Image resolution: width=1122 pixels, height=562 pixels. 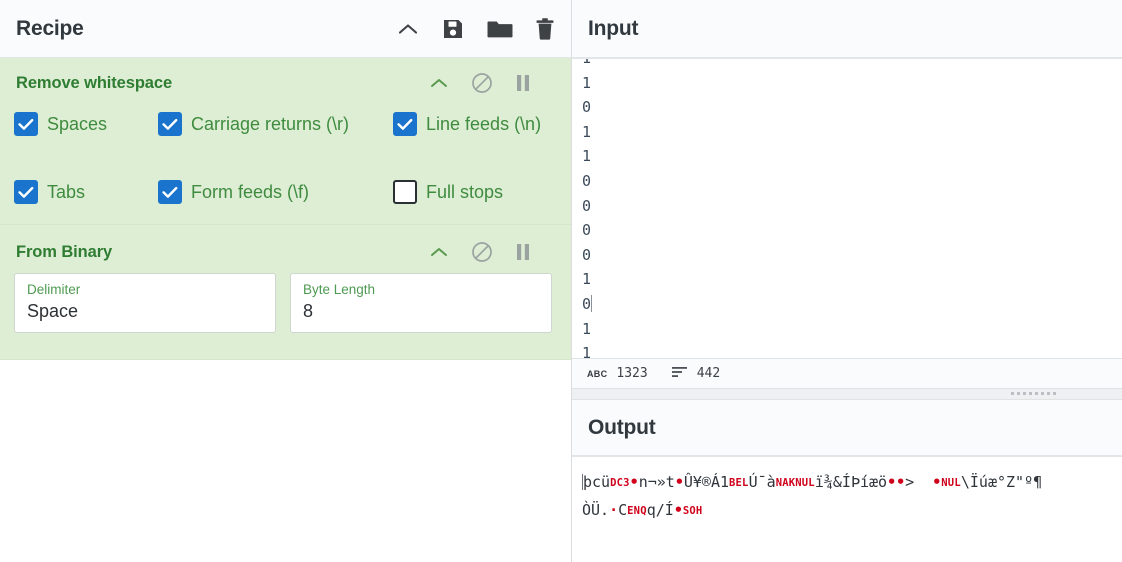 I want to click on output-text-run: C, so click(x=623, y=510).